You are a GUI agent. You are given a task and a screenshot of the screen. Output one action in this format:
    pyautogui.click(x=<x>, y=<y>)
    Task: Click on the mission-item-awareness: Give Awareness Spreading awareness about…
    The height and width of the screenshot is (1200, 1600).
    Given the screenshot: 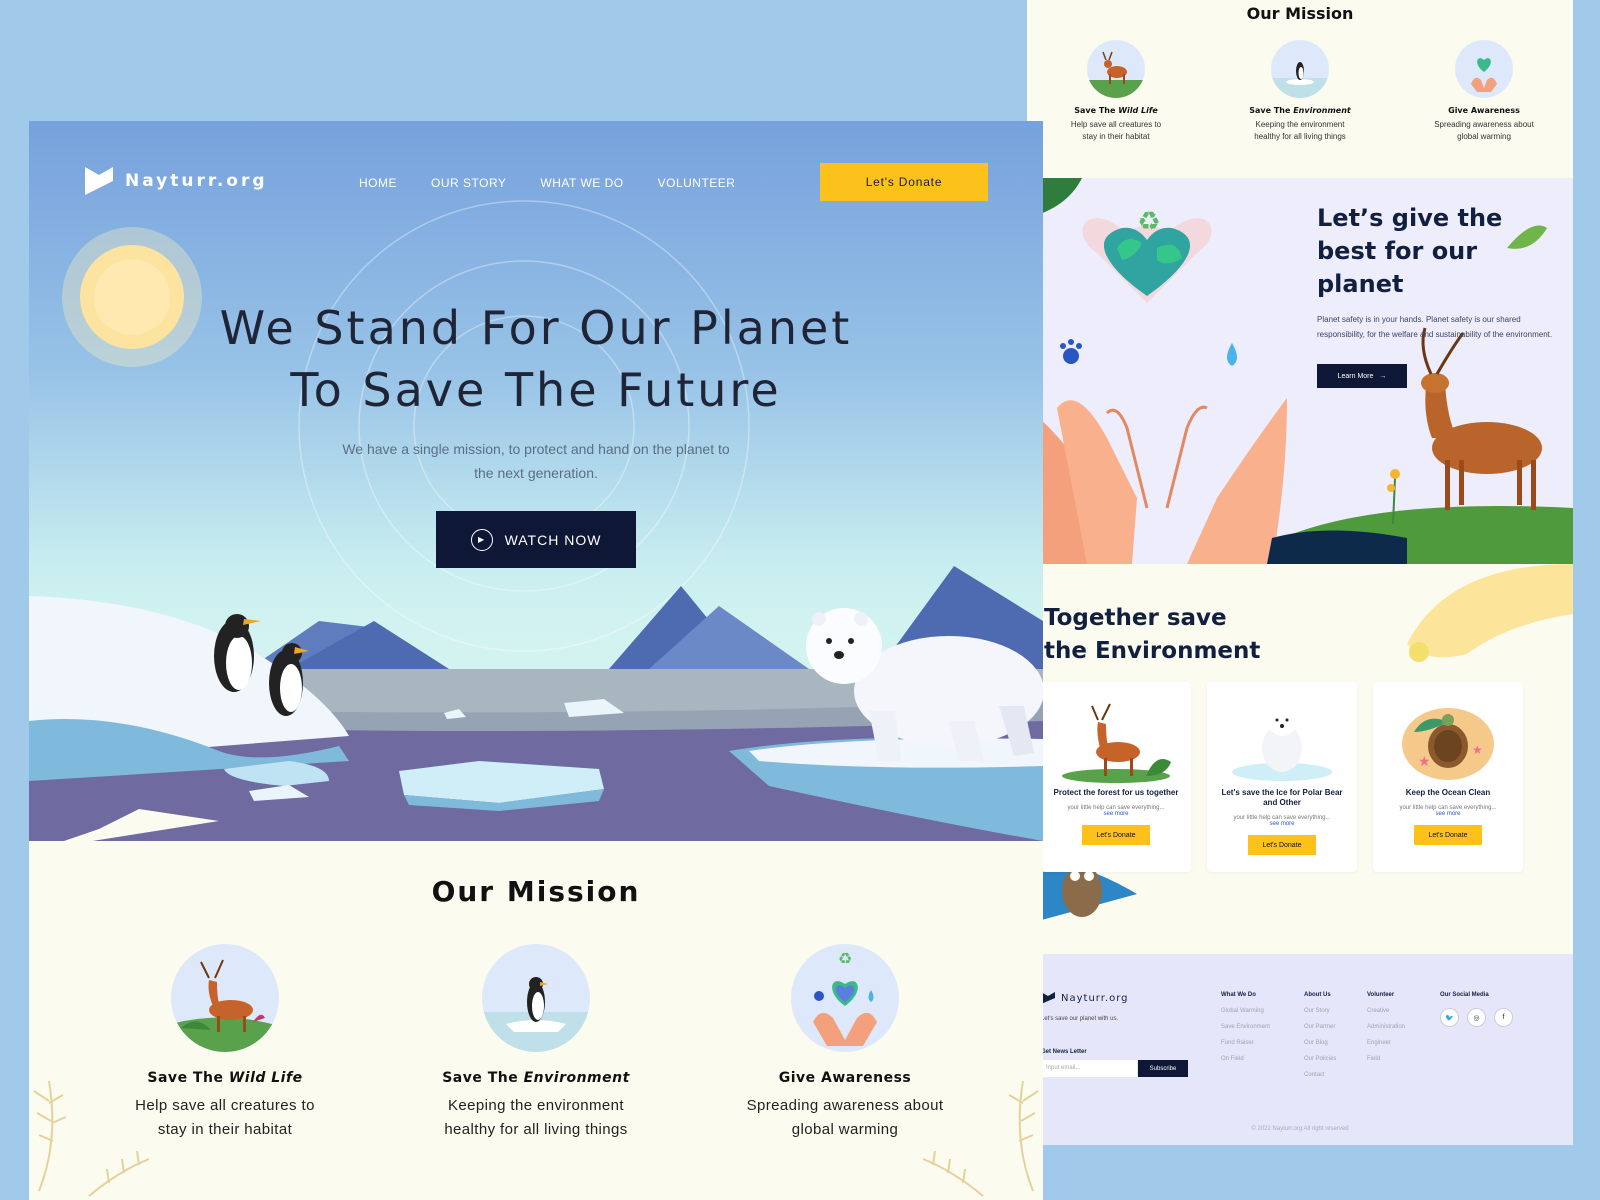 What is the action you would take?
    pyautogui.click(x=1484, y=91)
    